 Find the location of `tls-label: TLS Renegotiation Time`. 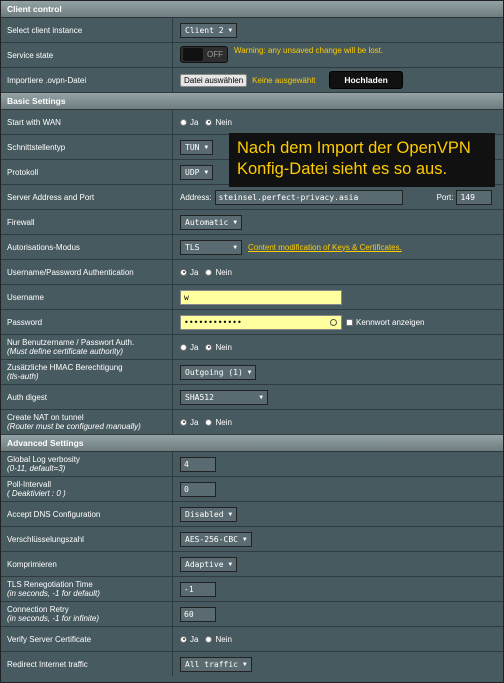

tls-label: TLS Renegotiation Time is located at coordinates (50, 584).